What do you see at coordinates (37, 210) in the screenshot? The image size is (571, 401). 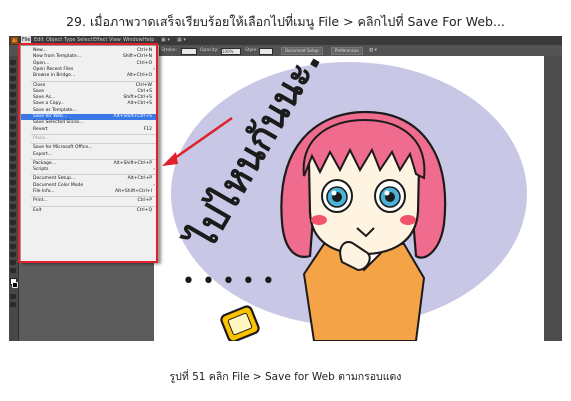 I see `menu-item-label: Exit` at bounding box center [37, 210].